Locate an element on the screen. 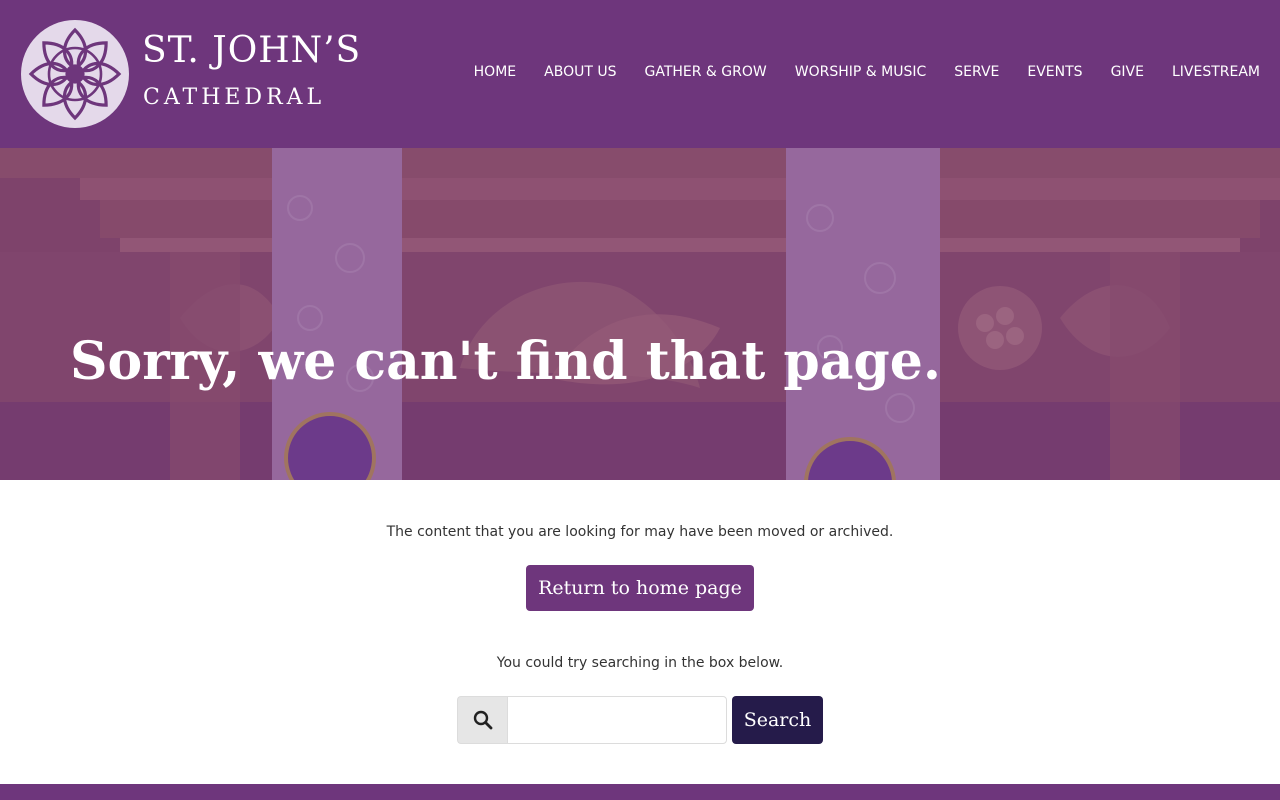 This screenshot has width=1280, height=800. nav-item-livestream: LIVESTREAM is located at coordinates (1216, 72).